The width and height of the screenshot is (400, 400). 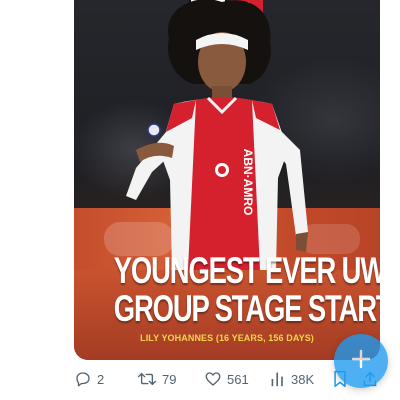 I want to click on reply-button: 2, so click(x=89, y=379).